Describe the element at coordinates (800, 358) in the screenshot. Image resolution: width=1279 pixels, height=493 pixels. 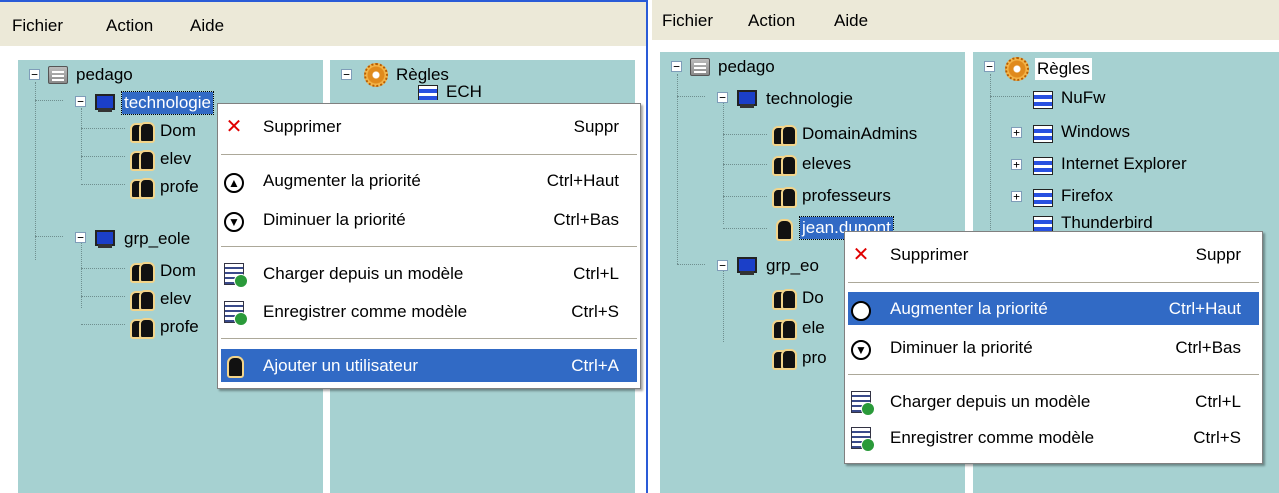
I see `tree-node-user-group: pro` at that location.